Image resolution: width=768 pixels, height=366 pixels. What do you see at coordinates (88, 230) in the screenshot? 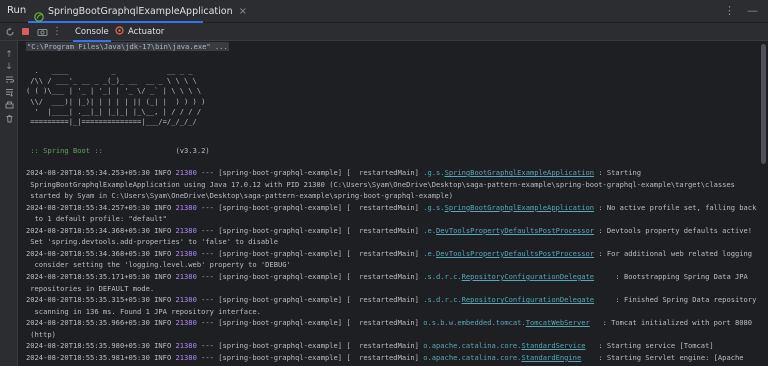
I see `log-timestamp: 2024-08-20T18:55:34.368+05:30` at bounding box center [88, 230].